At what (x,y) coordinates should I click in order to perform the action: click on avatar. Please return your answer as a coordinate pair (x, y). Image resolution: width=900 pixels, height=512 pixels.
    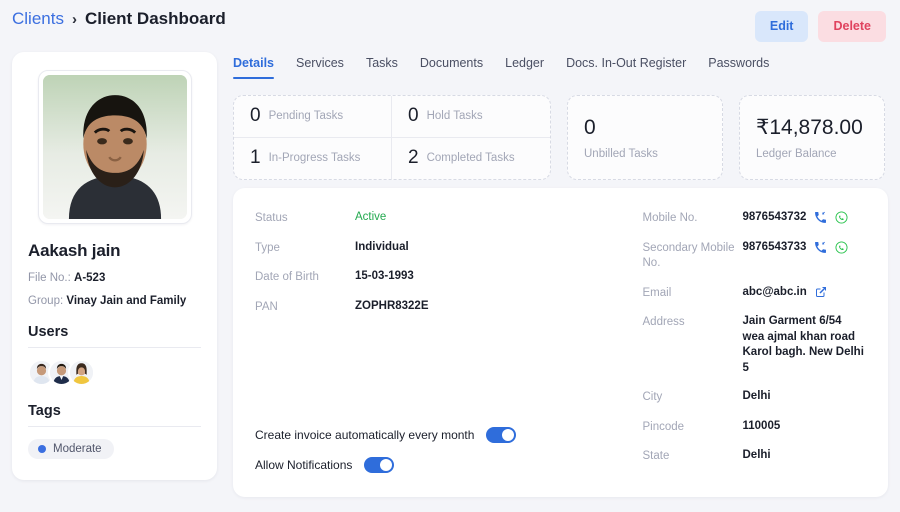
    Looking at the image, I should click on (81, 372).